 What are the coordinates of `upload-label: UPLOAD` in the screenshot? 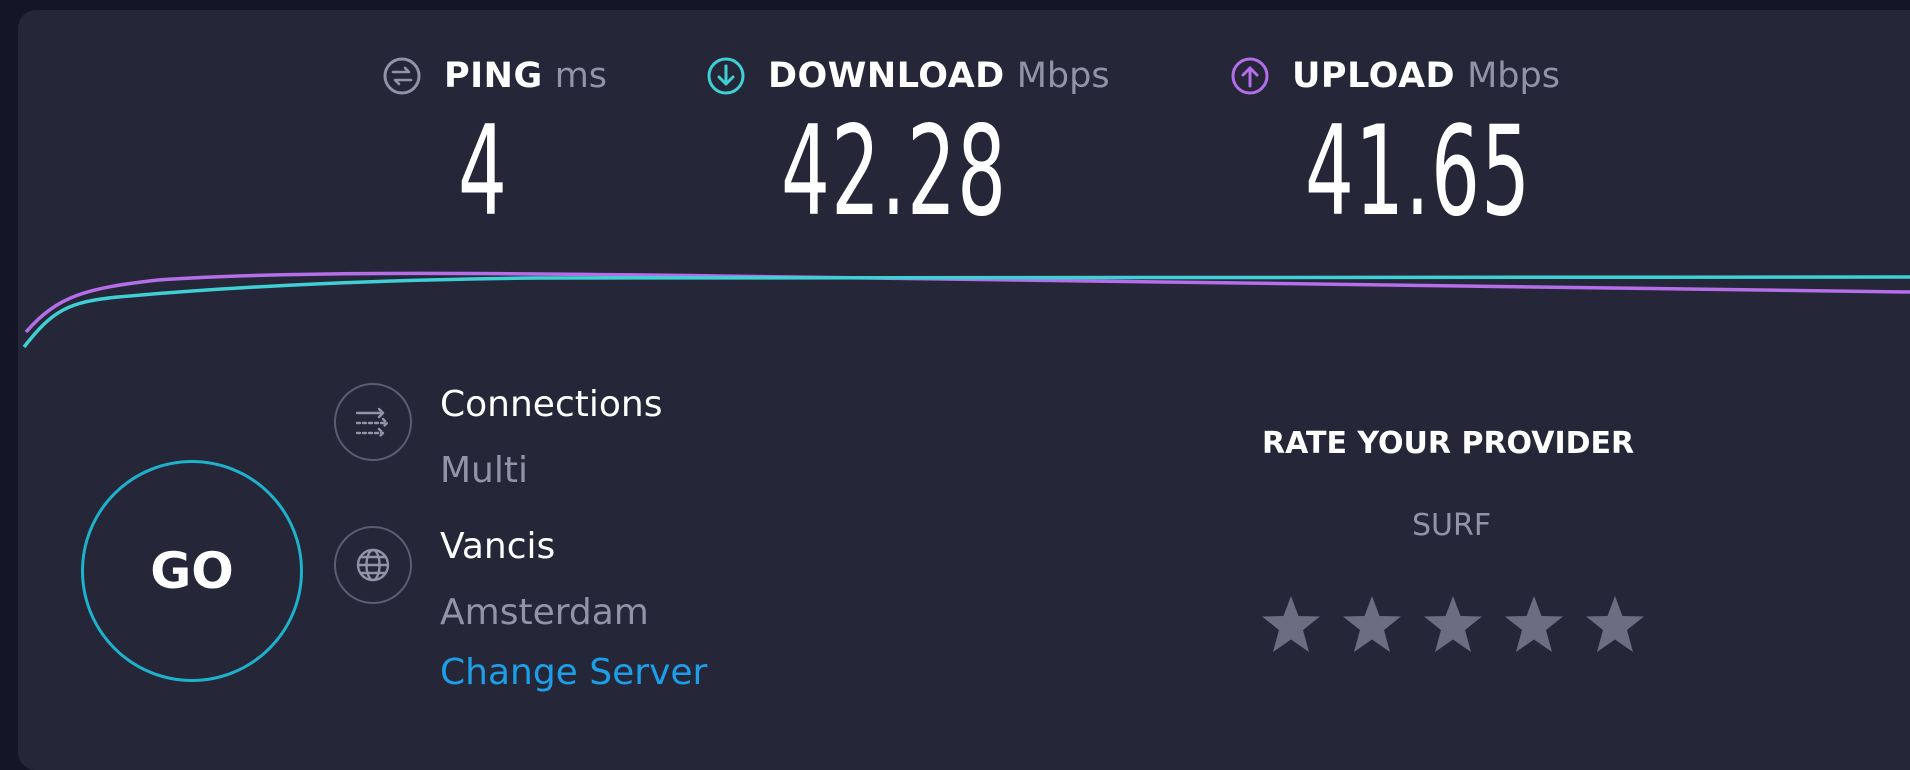 It's located at (1374, 76).